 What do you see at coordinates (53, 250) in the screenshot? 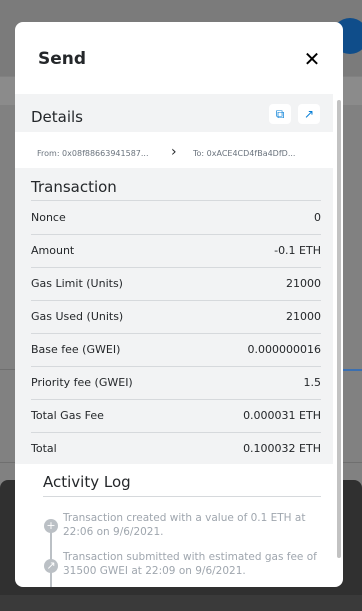
I see `row-label: Amount` at bounding box center [53, 250].